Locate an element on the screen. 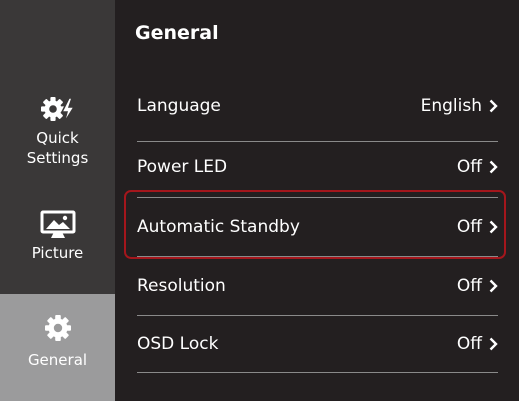  gear-icon is located at coordinates (57, 328).